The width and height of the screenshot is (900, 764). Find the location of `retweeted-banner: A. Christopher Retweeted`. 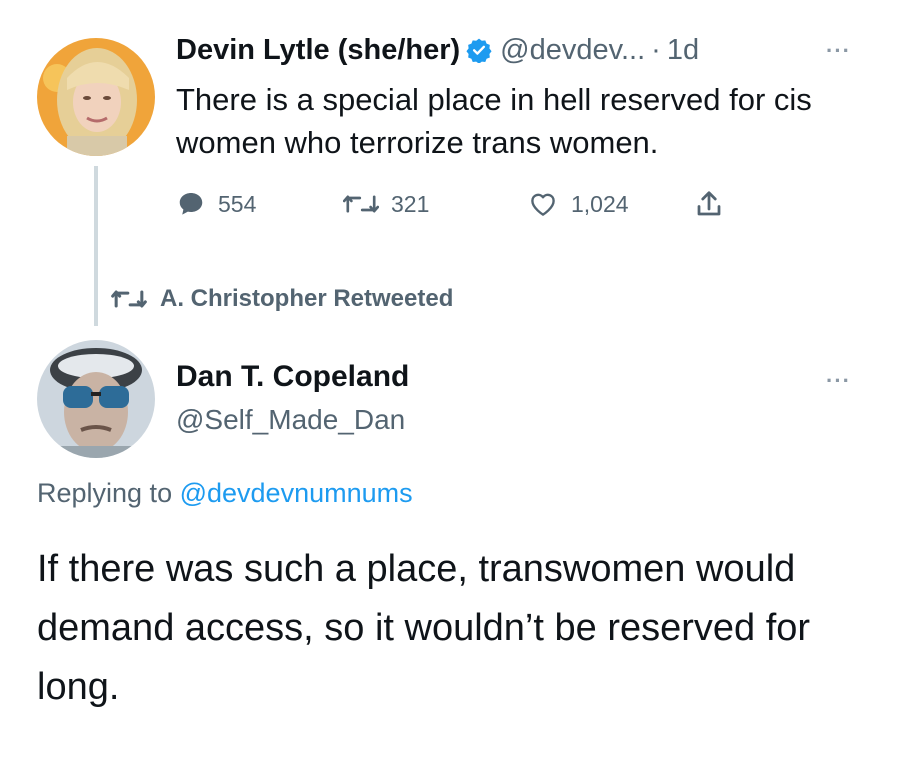

retweeted-banner: A. Christopher Retweeted is located at coordinates (281, 299).